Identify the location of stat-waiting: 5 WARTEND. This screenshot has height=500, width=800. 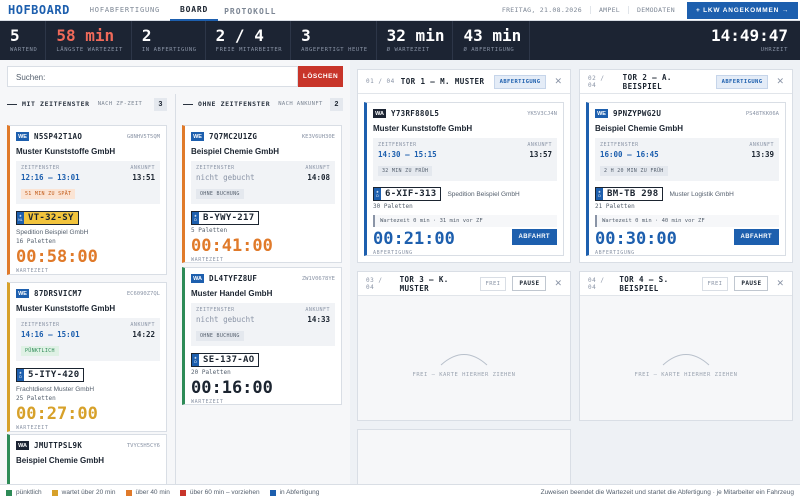
(23, 40).